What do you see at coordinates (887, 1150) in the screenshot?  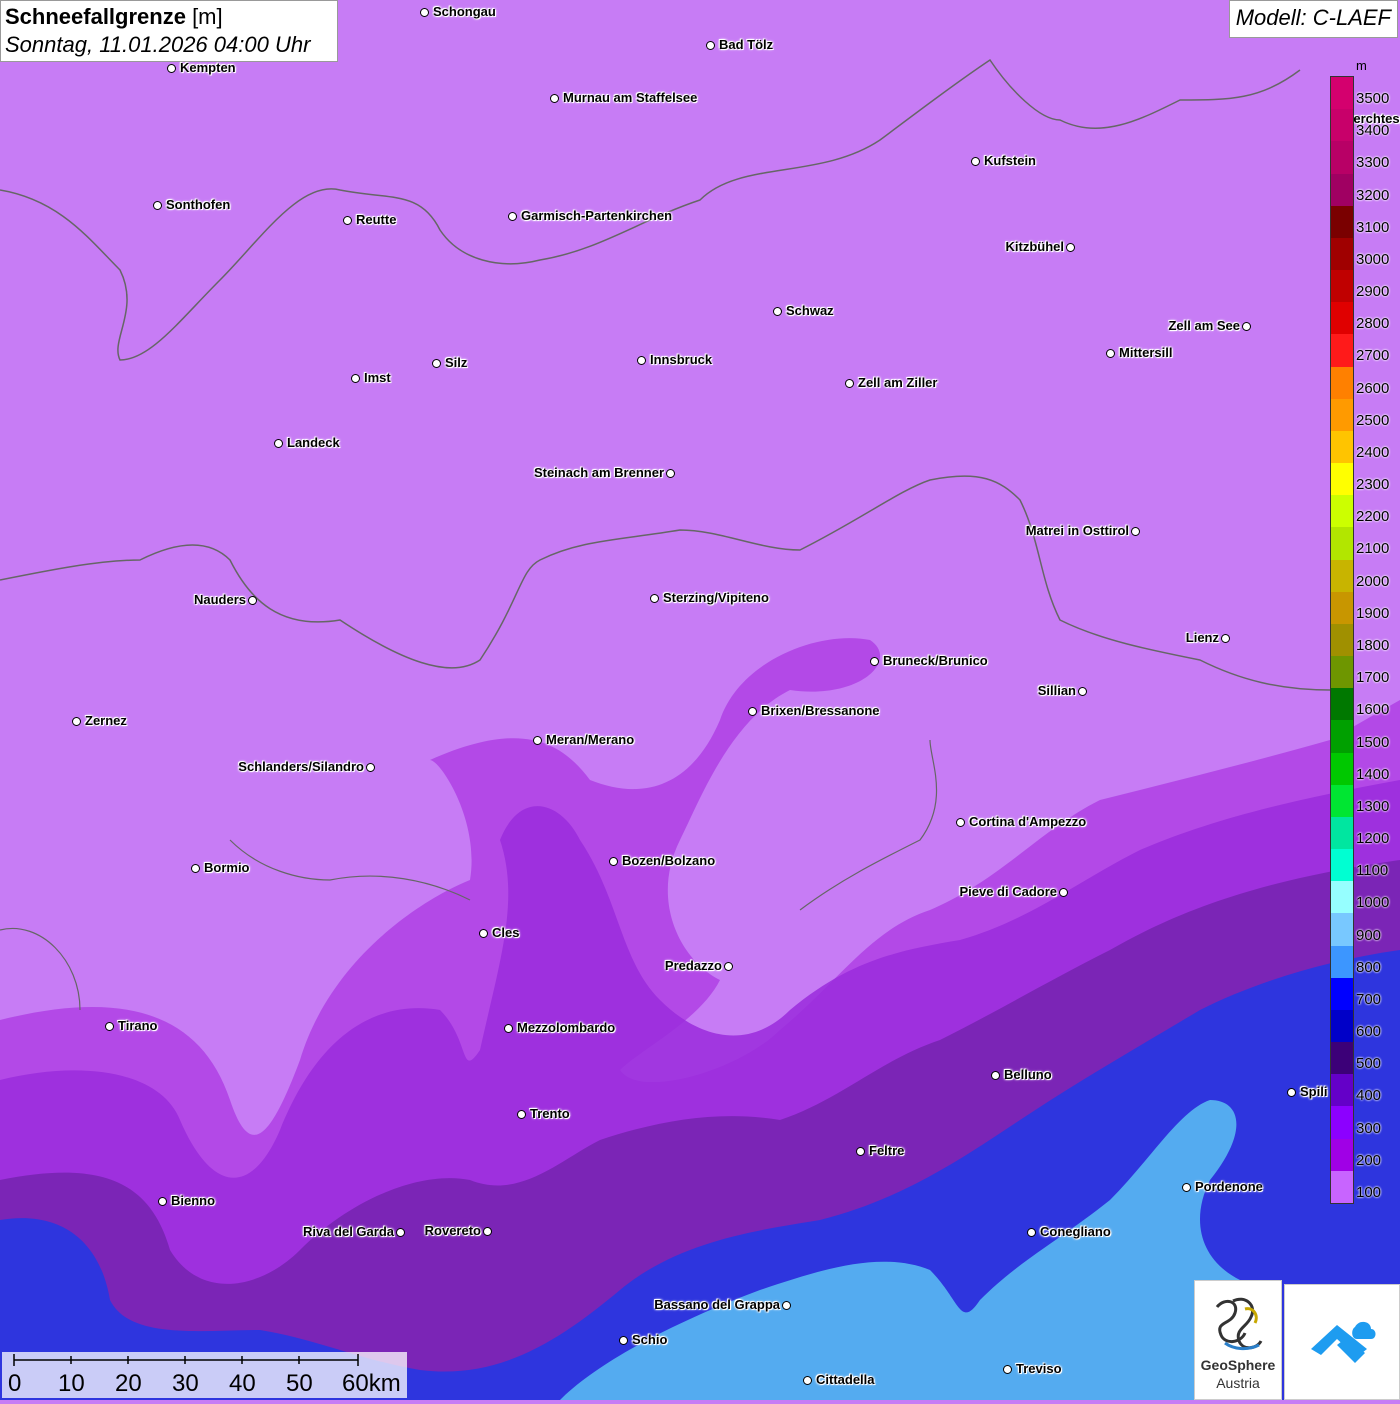 I see `city-label-feltre: Feltre` at bounding box center [887, 1150].